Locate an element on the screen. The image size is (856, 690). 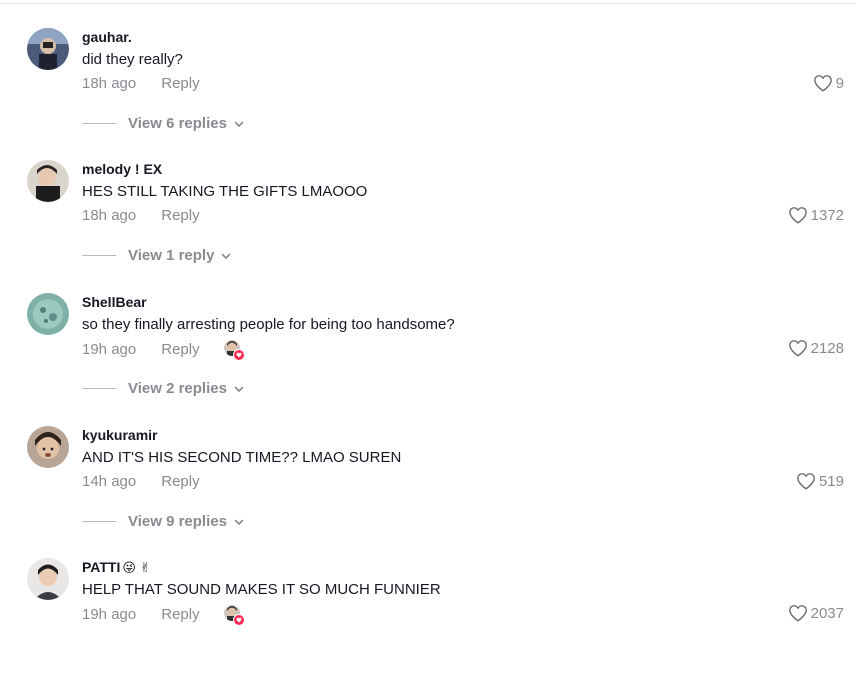
username-text: ShellBear is located at coordinates (114, 302).